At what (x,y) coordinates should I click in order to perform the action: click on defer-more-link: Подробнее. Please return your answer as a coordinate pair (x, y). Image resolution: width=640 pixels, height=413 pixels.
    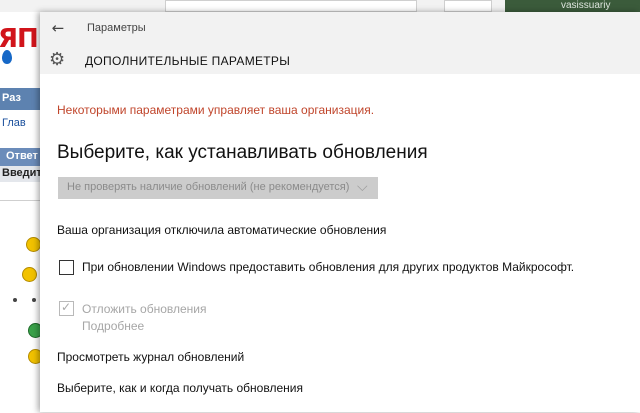
    Looking at the image, I should click on (113, 326).